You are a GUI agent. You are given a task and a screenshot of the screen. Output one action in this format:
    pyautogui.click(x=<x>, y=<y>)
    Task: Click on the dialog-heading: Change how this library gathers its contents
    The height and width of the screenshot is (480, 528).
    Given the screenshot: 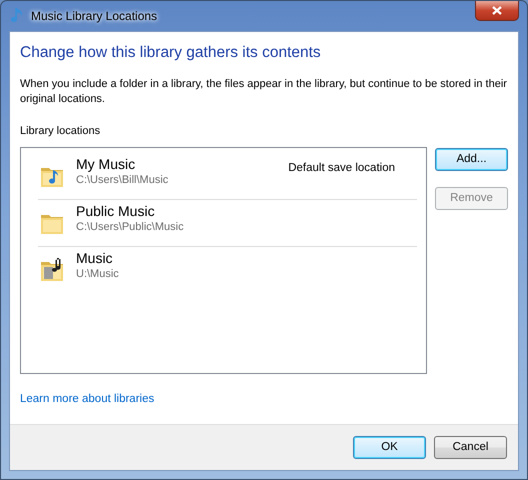 What is the action you would take?
    pyautogui.click(x=171, y=53)
    